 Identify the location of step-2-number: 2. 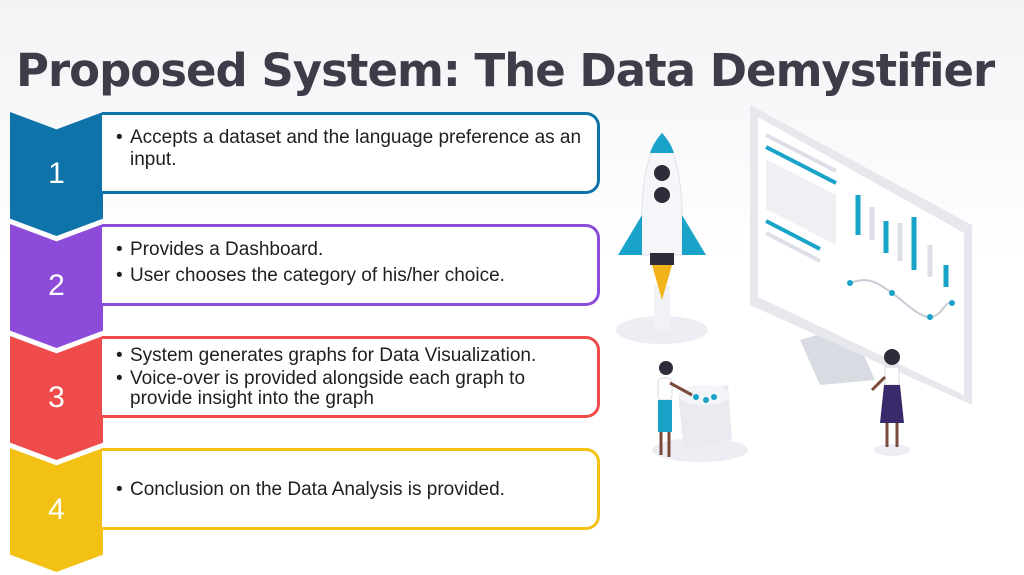
(56, 285).